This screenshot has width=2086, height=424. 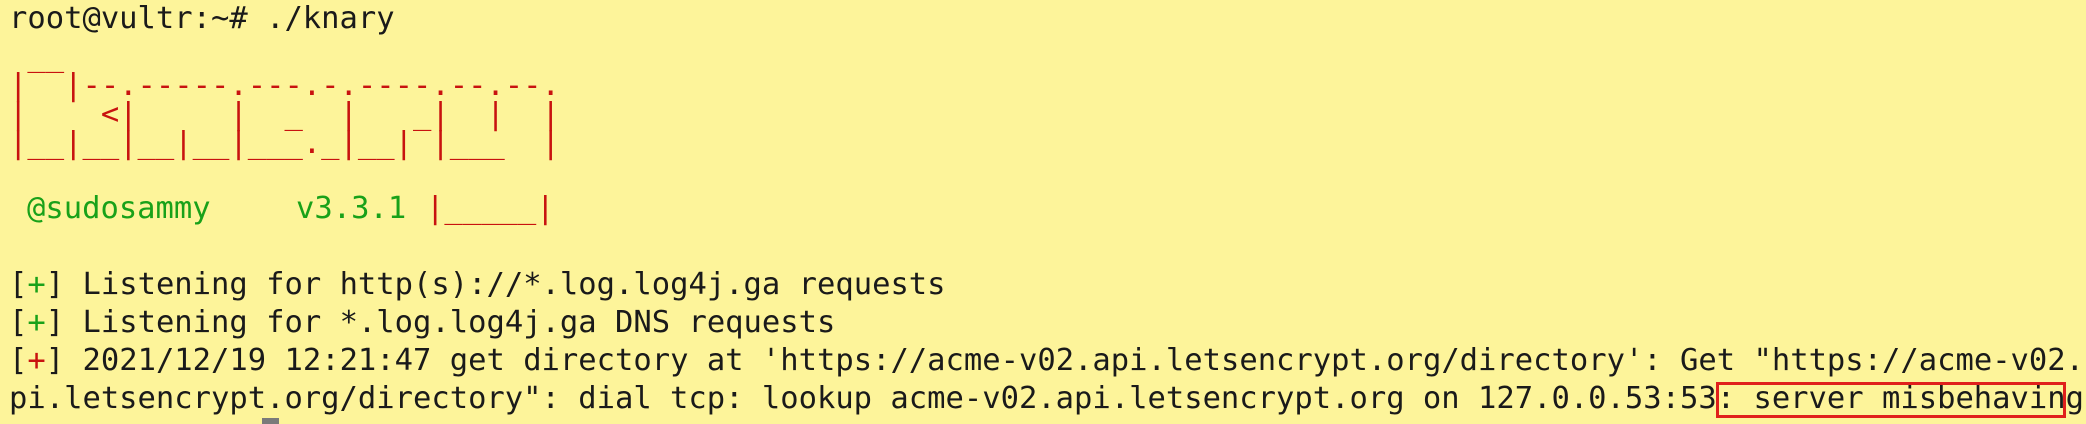 I want to click on author-handle: @sudosammy, so click(x=119, y=208).